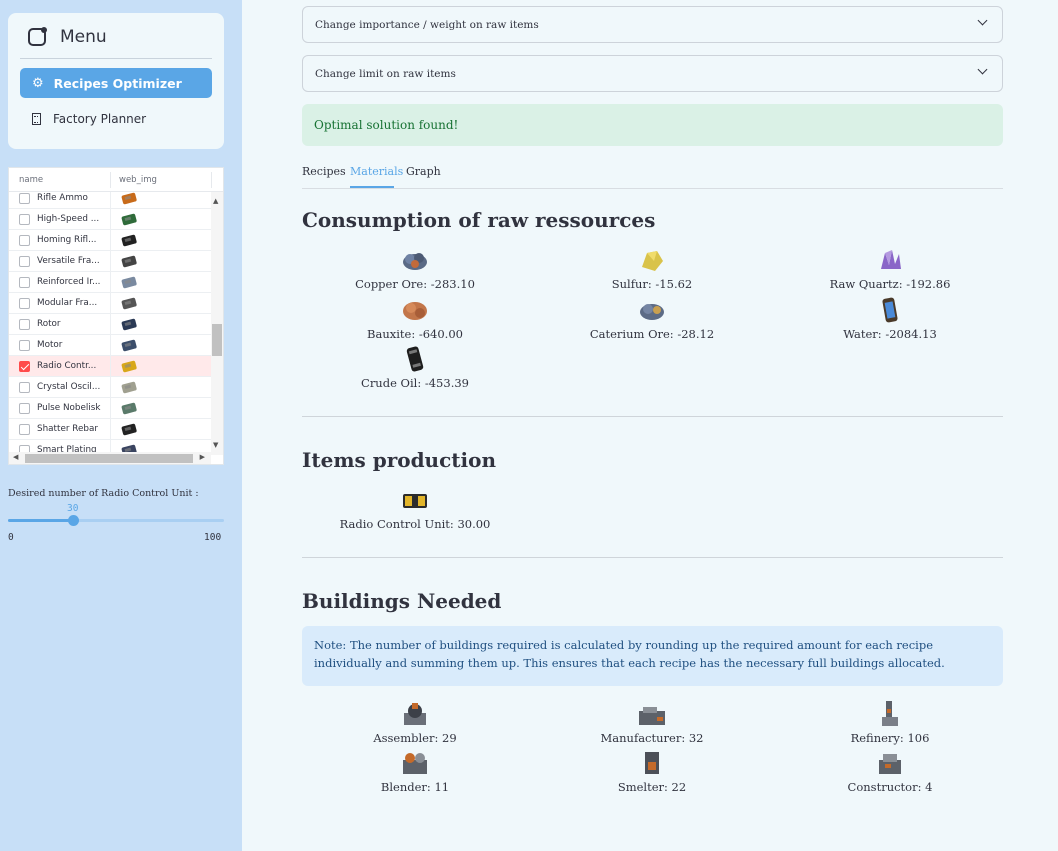  I want to click on horizontal-scrollbar: ◀ ▶, so click(110, 458).